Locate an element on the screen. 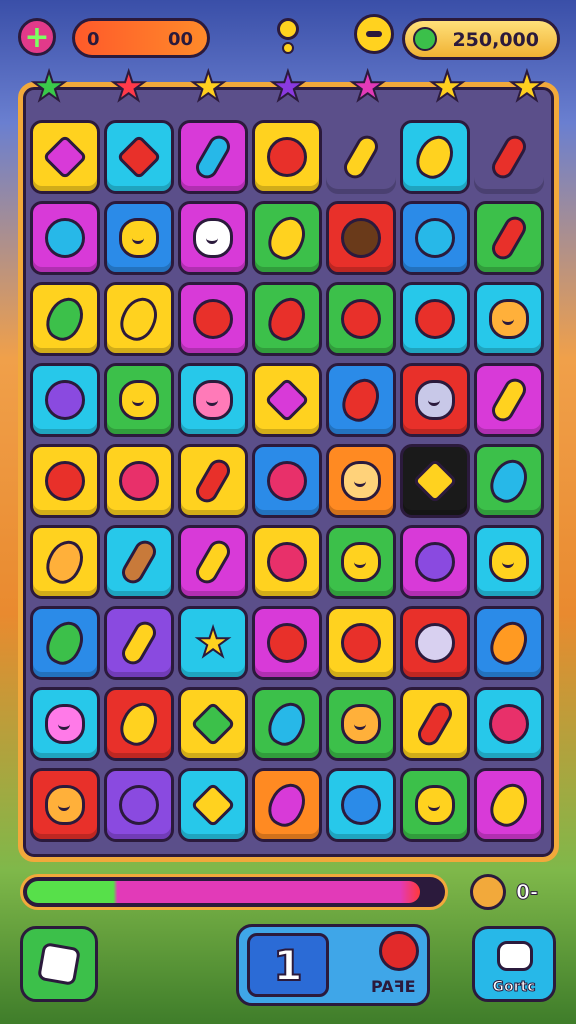 Image resolution: width=576 pixels, height=1024 pixels. timer-icon is located at coordinates (488, 892).